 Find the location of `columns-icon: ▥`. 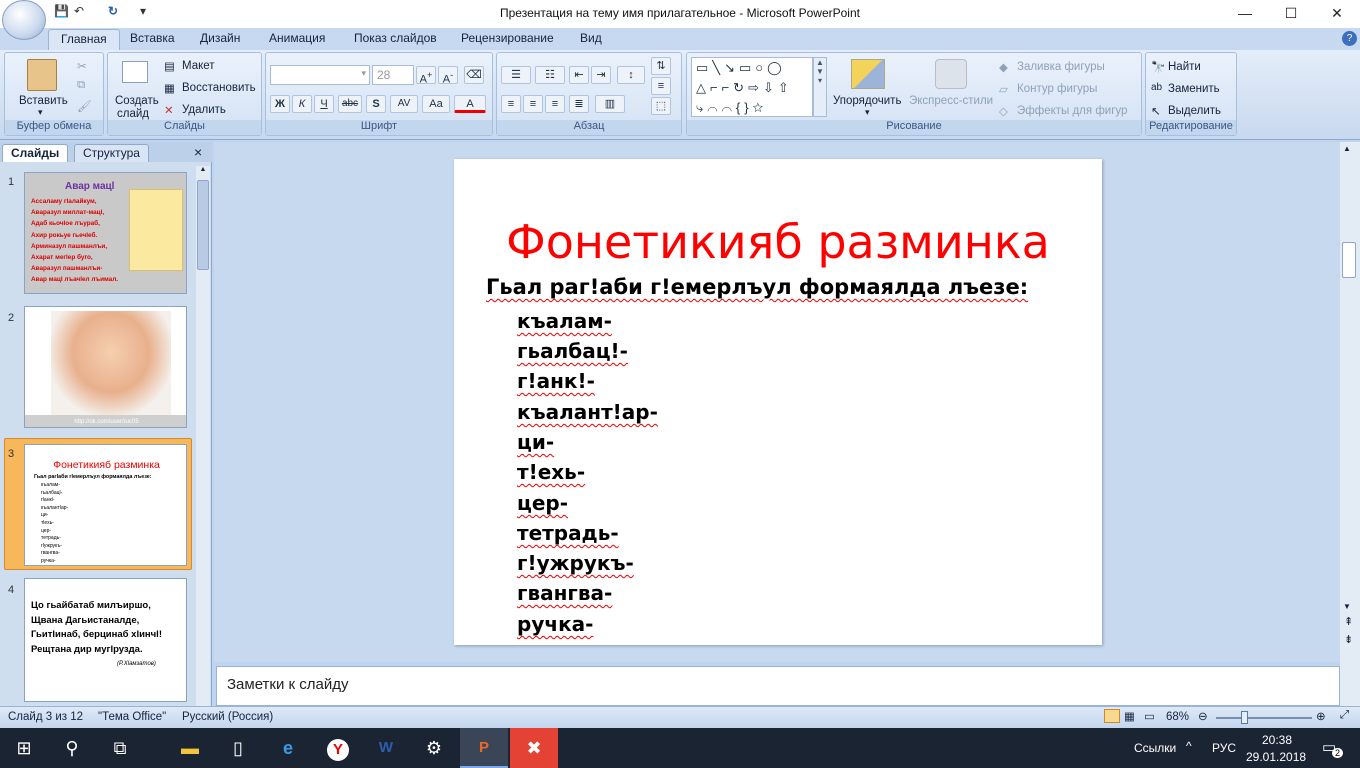

columns-icon: ▥ is located at coordinates (610, 104).